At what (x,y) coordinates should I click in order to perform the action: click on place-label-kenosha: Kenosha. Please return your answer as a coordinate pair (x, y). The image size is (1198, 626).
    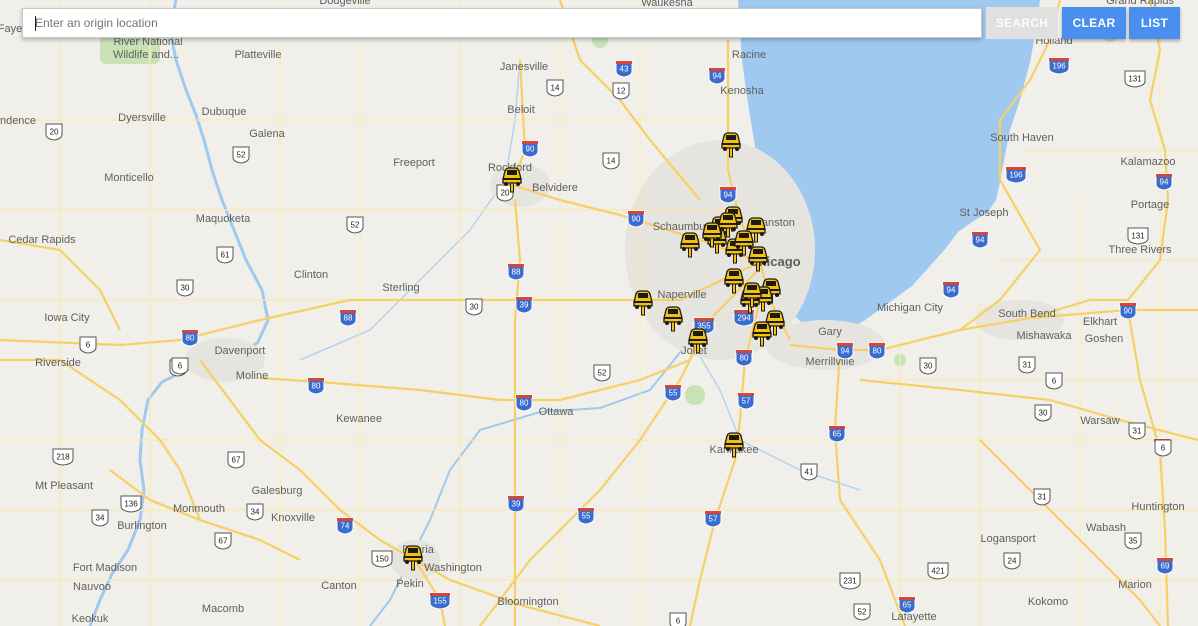
    Looking at the image, I should click on (742, 91).